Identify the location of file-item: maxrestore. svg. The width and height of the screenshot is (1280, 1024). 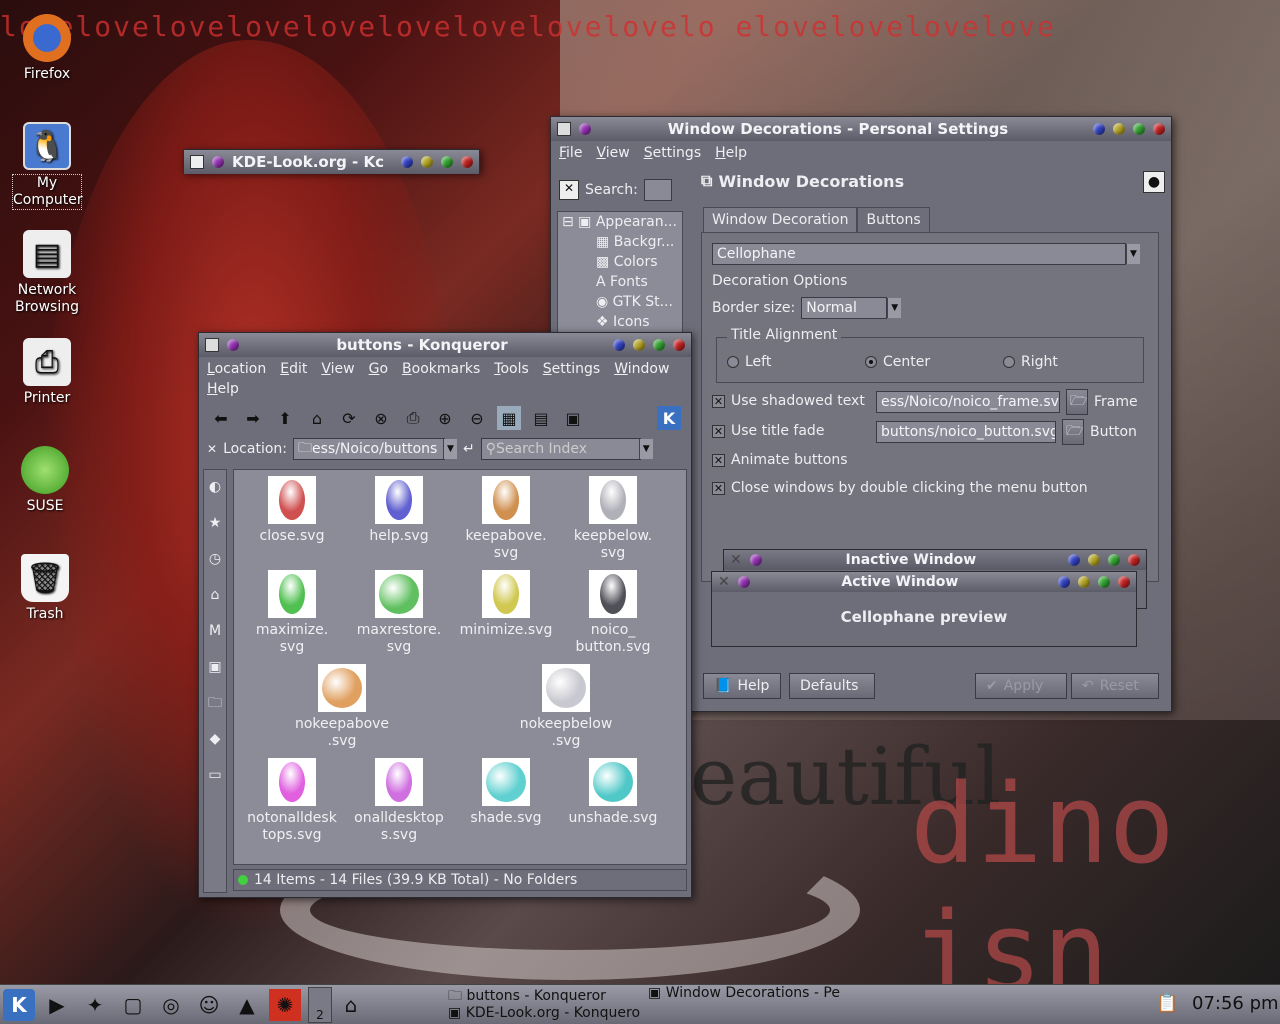
(399, 613).